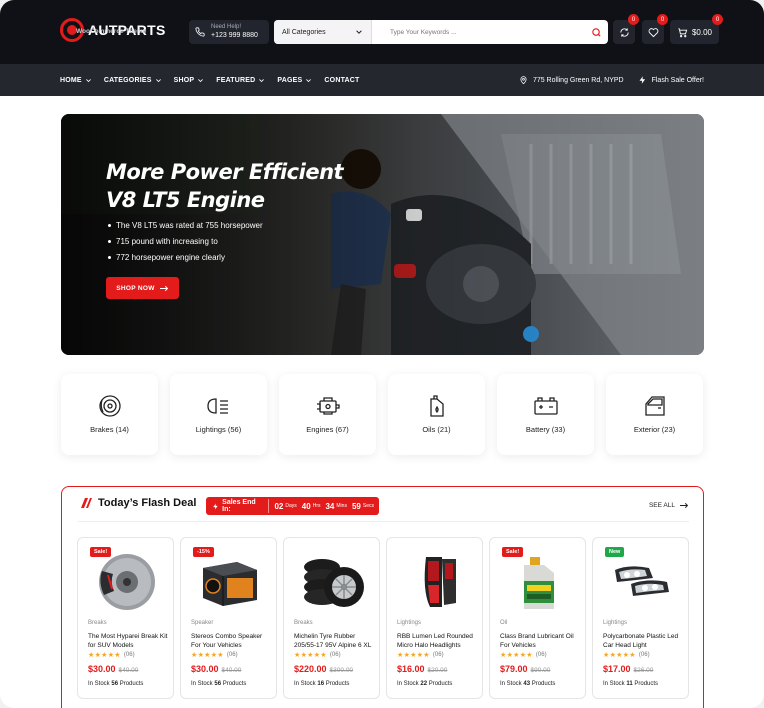 The height and width of the screenshot is (708, 764). What do you see at coordinates (323, 32) in the screenshot?
I see `category-select: All Categories` at bounding box center [323, 32].